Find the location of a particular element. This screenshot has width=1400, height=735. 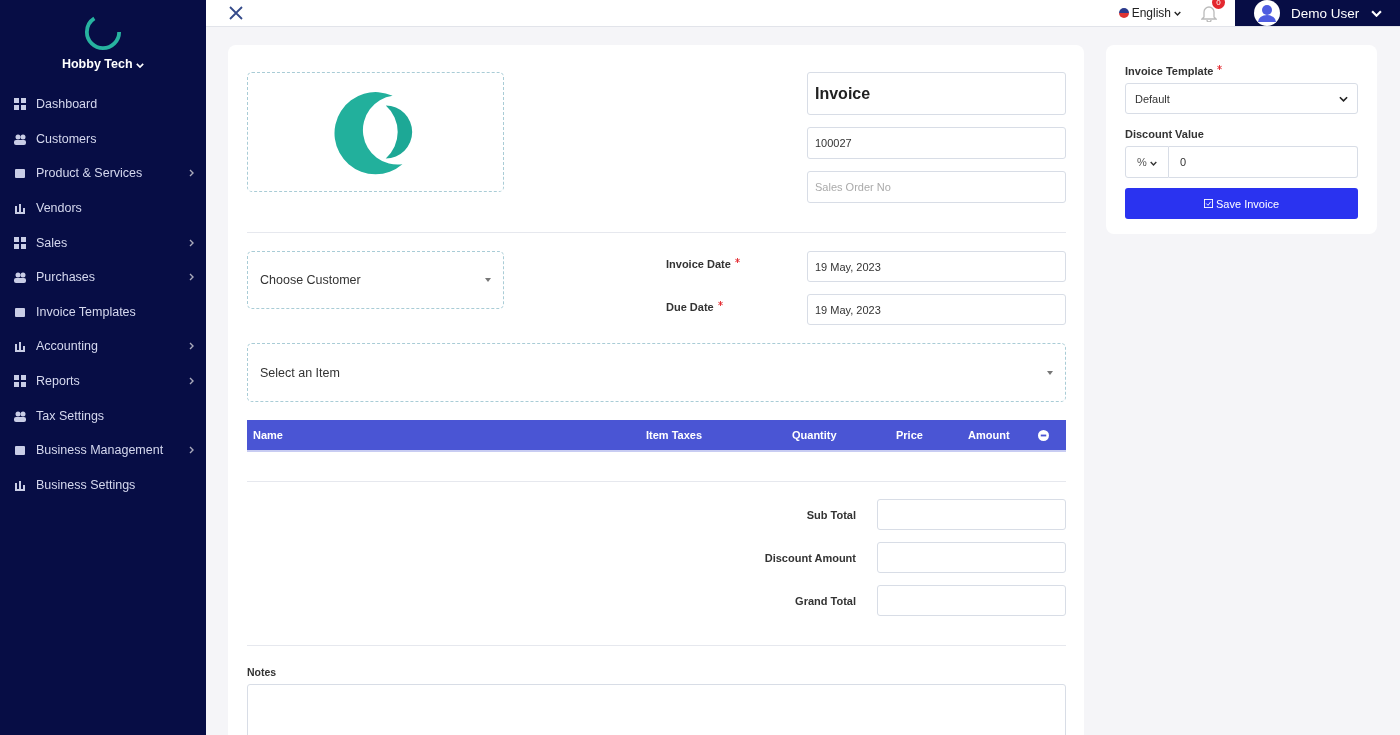

logo-upload-area is located at coordinates (375, 132).